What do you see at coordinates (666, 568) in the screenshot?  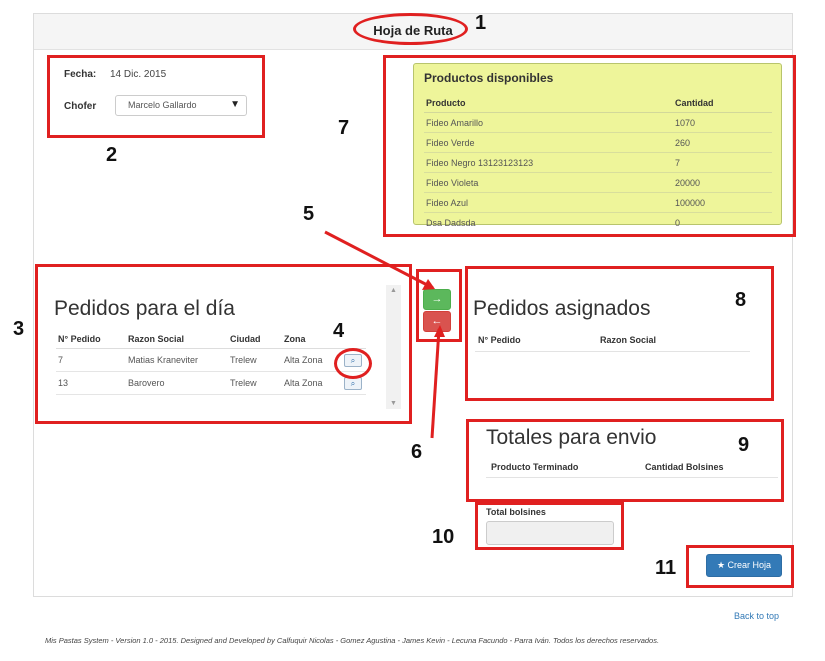 I see `annotation-number-11: 11` at bounding box center [666, 568].